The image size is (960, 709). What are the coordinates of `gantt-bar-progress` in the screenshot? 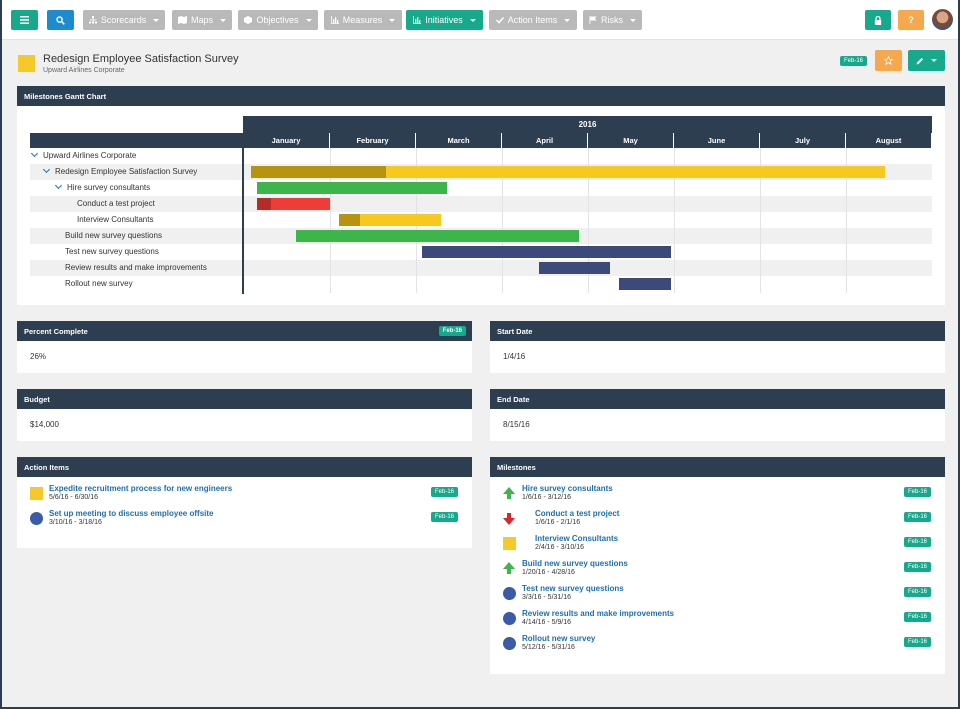 It's located at (349, 220).